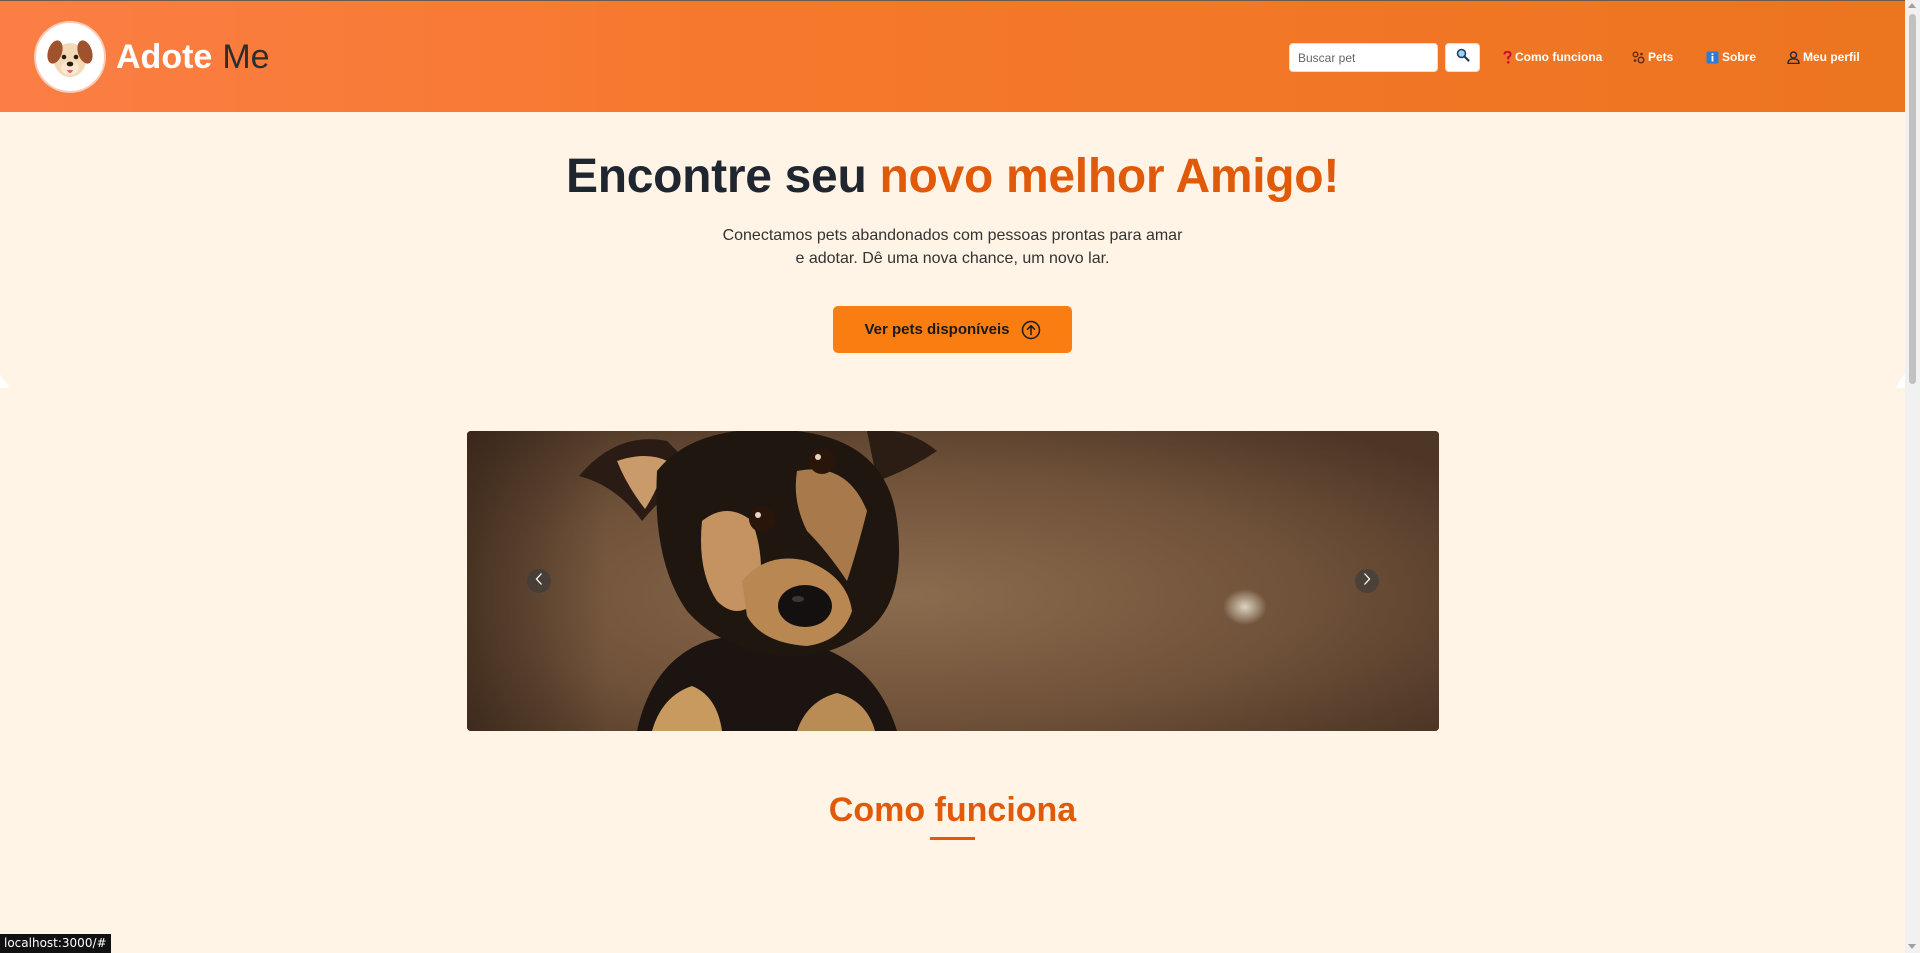 The image size is (1920, 953). I want to click on view-pets-button: Ver pets disponíveis, so click(952, 329).